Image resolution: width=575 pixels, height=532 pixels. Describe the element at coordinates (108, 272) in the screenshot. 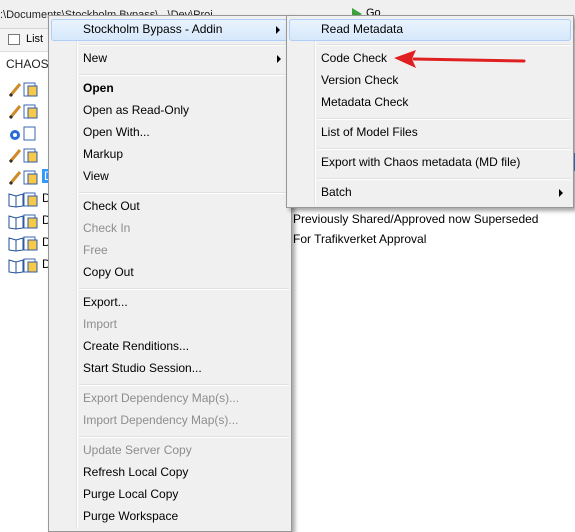

I see `menu-item-label: Copy Out` at that location.